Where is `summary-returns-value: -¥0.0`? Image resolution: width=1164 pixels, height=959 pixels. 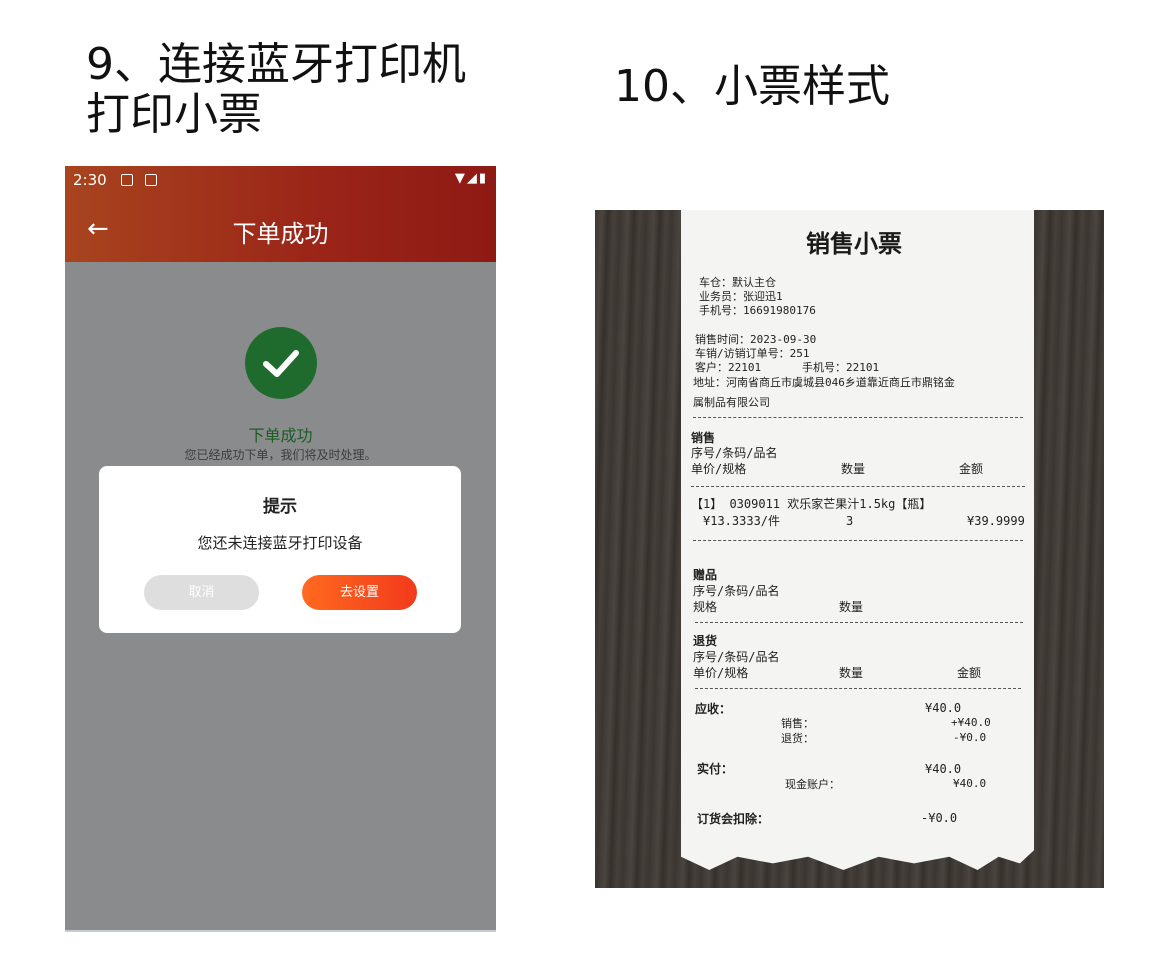
summary-returns-value: -¥0.0 is located at coordinates (970, 737).